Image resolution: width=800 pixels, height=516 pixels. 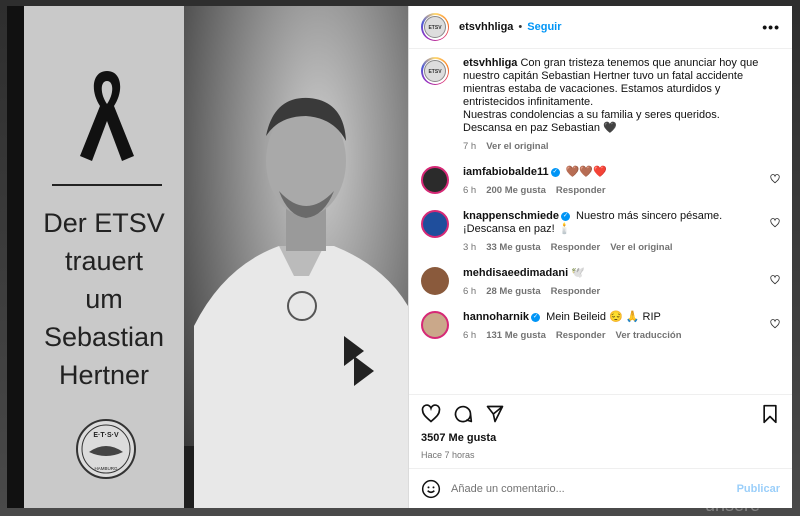 I want to click on see-translation-link: Ver traducción, so click(x=649, y=335).